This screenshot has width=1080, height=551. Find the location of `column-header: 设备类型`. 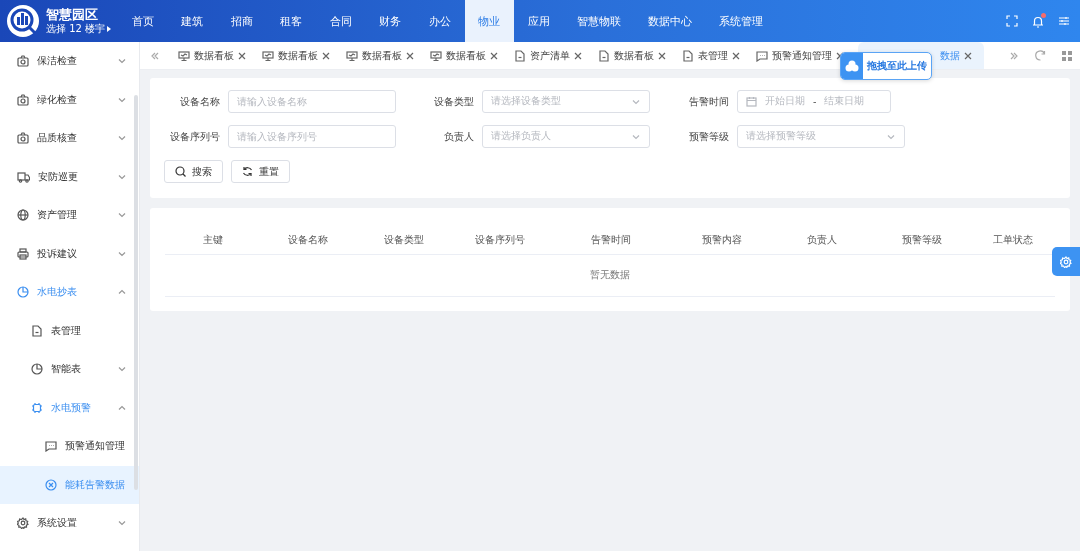

column-header: 设备类型 is located at coordinates (404, 240).